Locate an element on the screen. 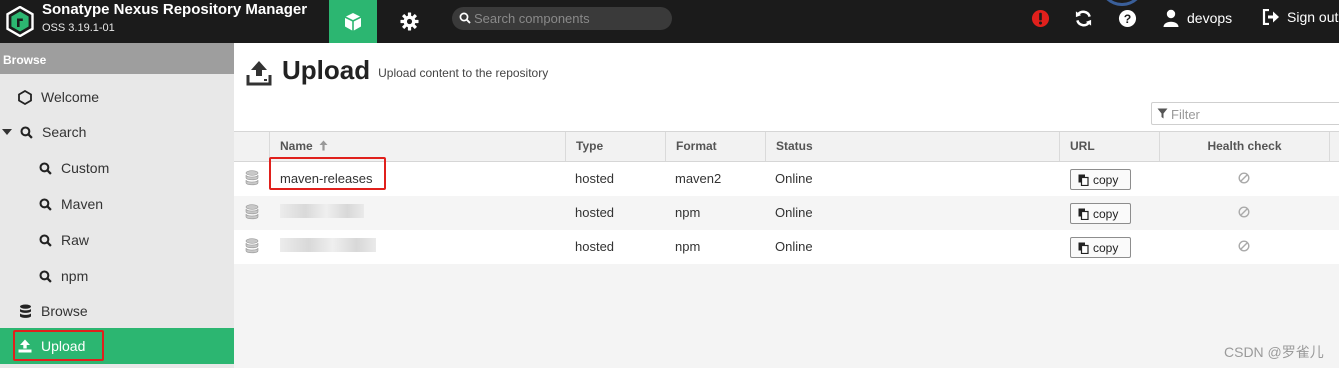 This screenshot has width=1339, height=368. sort-ascending-icon is located at coordinates (323, 145).